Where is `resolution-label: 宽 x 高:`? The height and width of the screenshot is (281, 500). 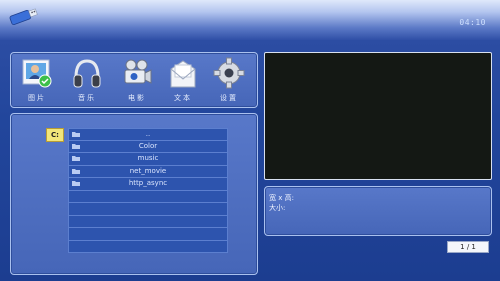
resolution-label: 宽 x 高: is located at coordinates (281, 198).